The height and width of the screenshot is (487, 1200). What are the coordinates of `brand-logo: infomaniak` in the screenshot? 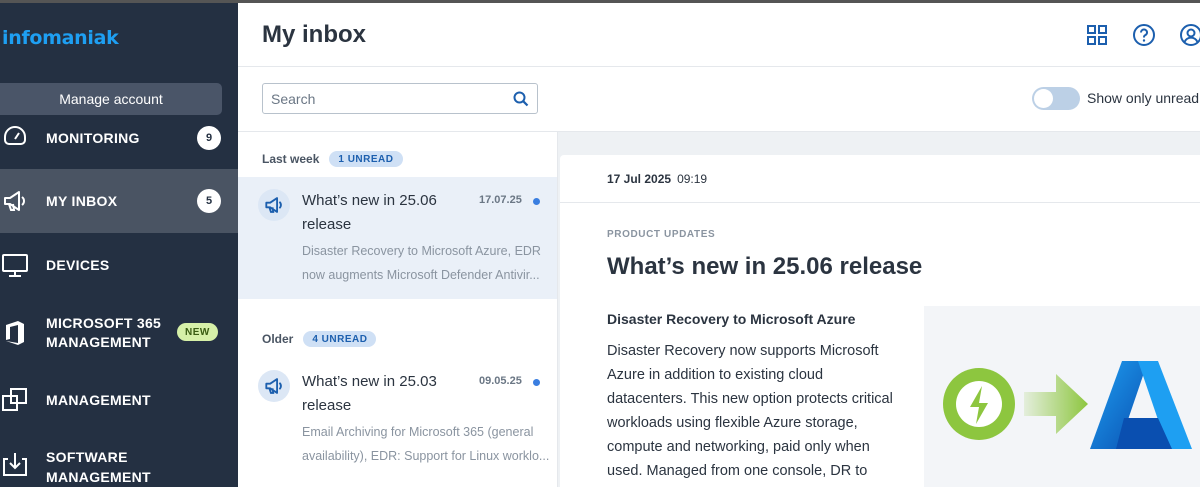 It's located at (60, 38).